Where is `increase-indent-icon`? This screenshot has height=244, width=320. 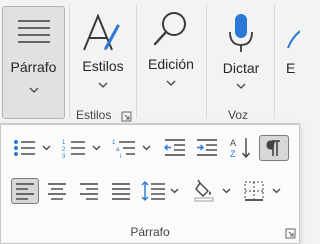
increase-indent-icon is located at coordinates (207, 147).